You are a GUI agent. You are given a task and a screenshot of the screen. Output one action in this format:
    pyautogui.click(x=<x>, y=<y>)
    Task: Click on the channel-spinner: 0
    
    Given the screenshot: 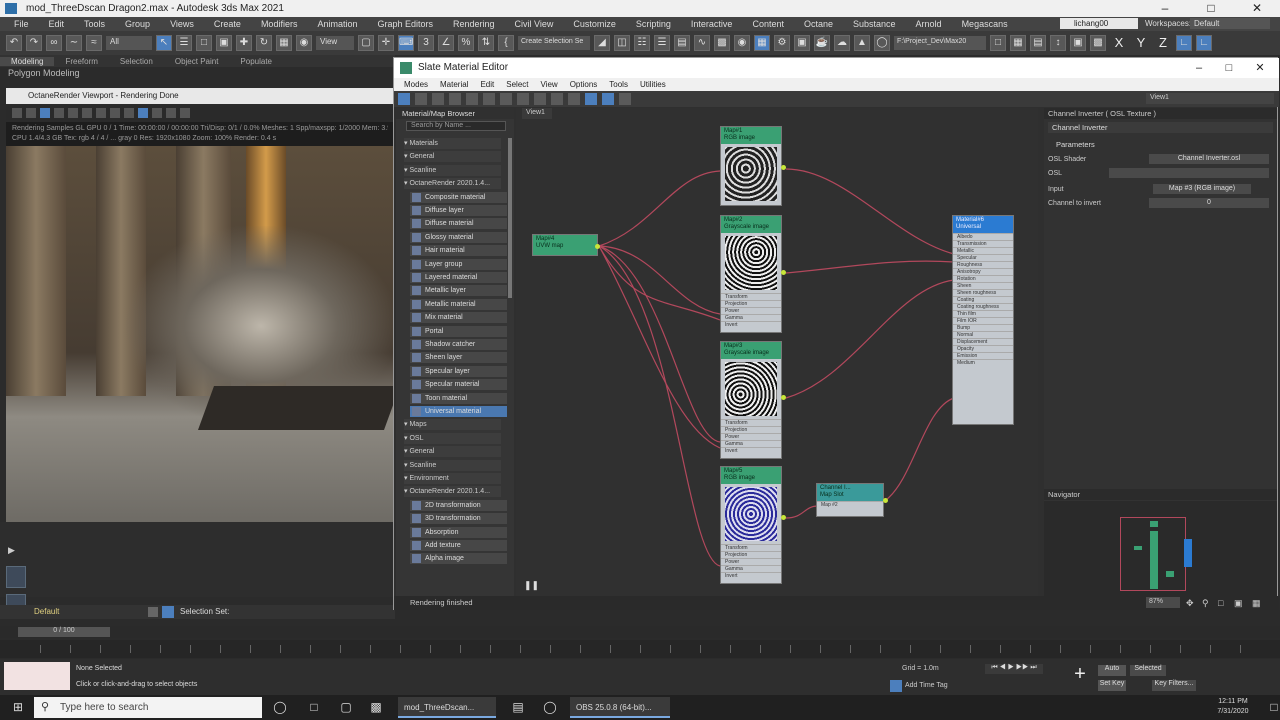 What is the action you would take?
    pyautogui.click(x=1209, y=203)
    